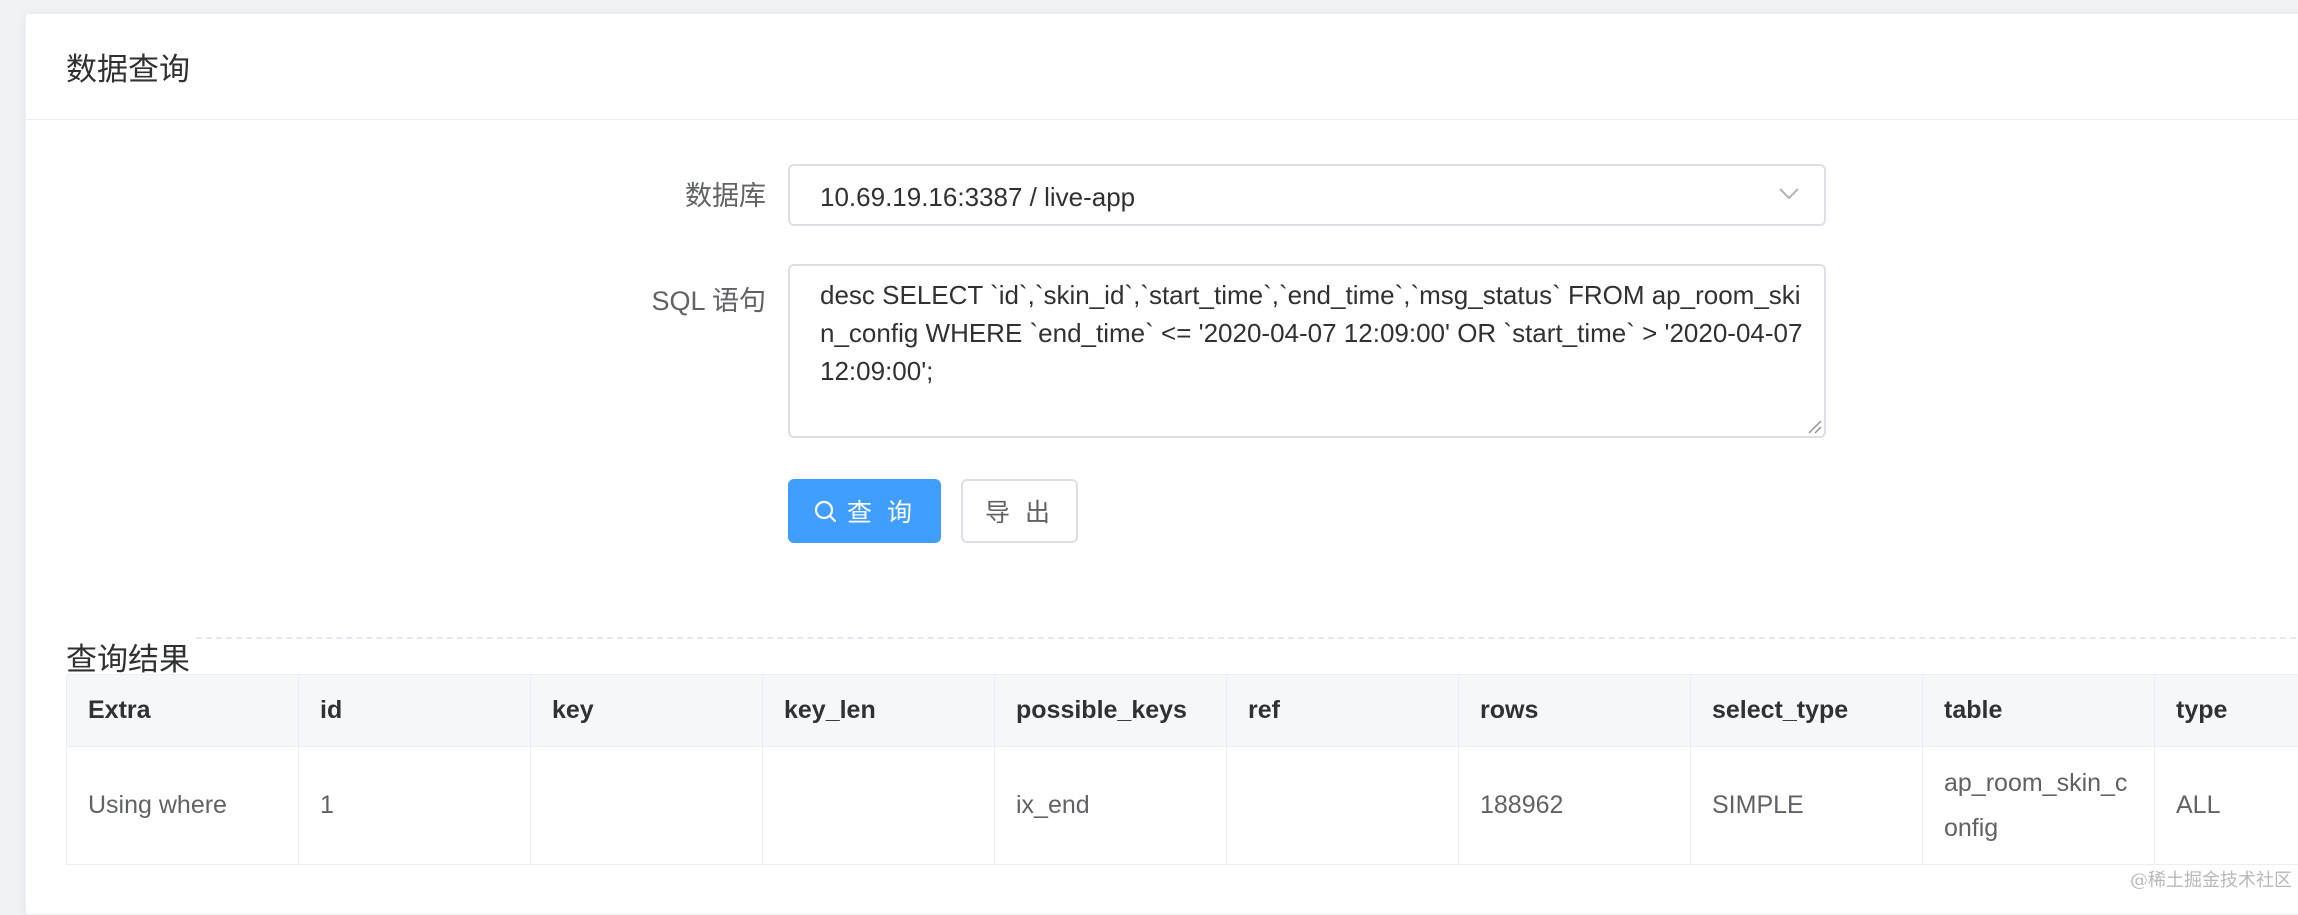  I want to click on column-header-ref: ref, so click(1343, 711).